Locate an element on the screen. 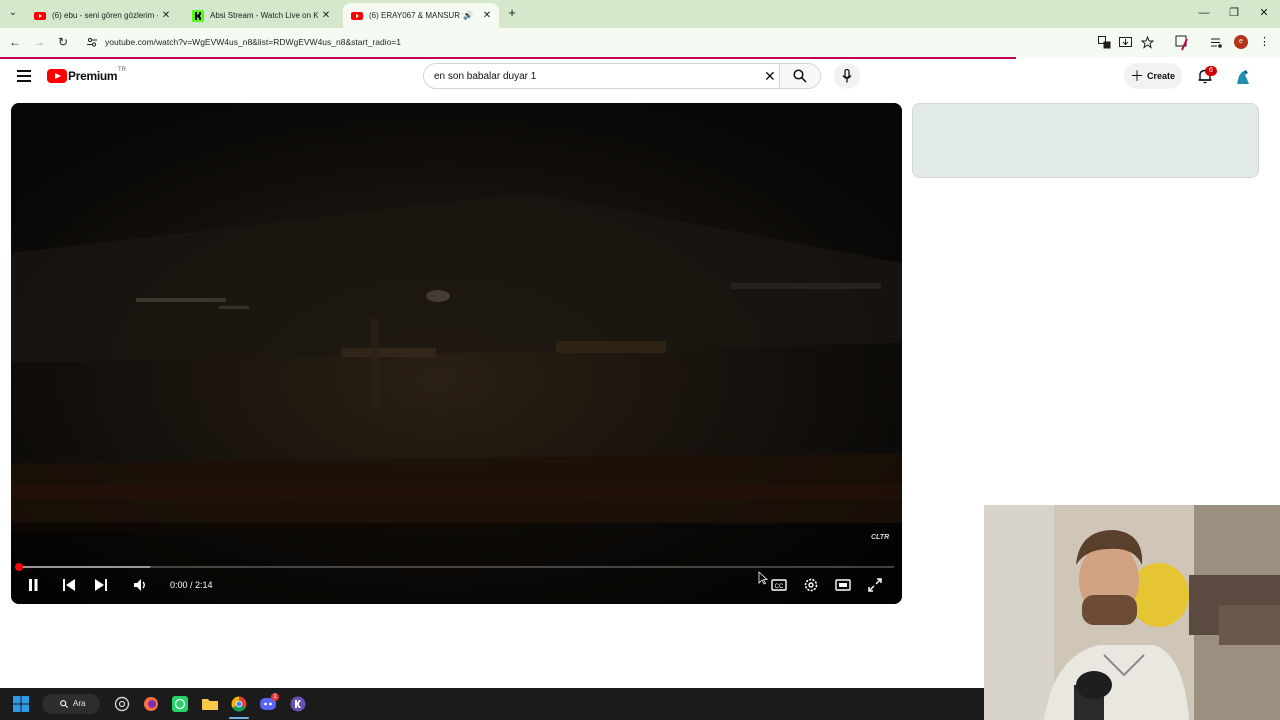  browser-menu-icon: ⋮ is located at coordinates (1264, 42).